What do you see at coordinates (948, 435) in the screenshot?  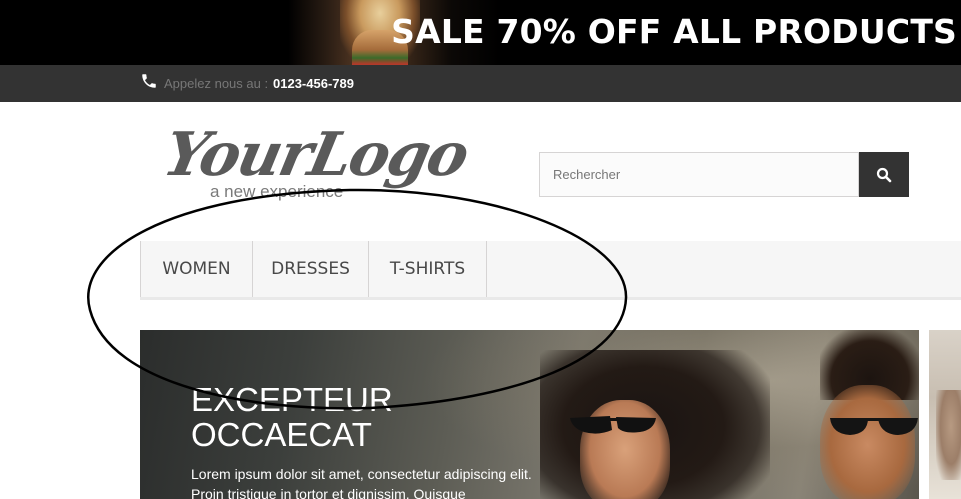 I see `side-banner-figure` at bounding box center [948, 435].